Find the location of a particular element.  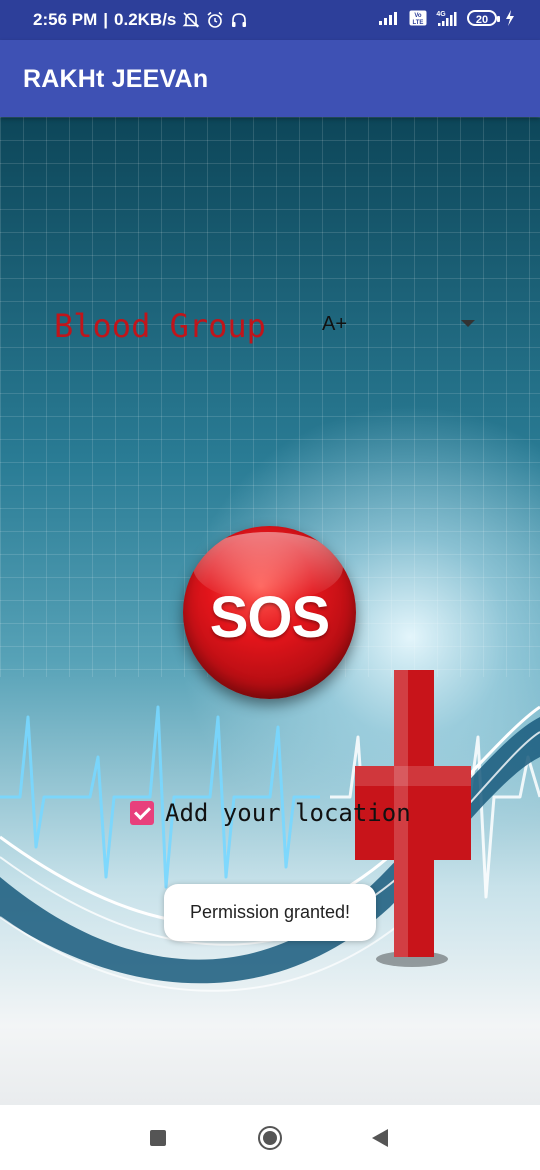

status-right: Vo LTE 4G 20 is located at coordinates (447, 18).